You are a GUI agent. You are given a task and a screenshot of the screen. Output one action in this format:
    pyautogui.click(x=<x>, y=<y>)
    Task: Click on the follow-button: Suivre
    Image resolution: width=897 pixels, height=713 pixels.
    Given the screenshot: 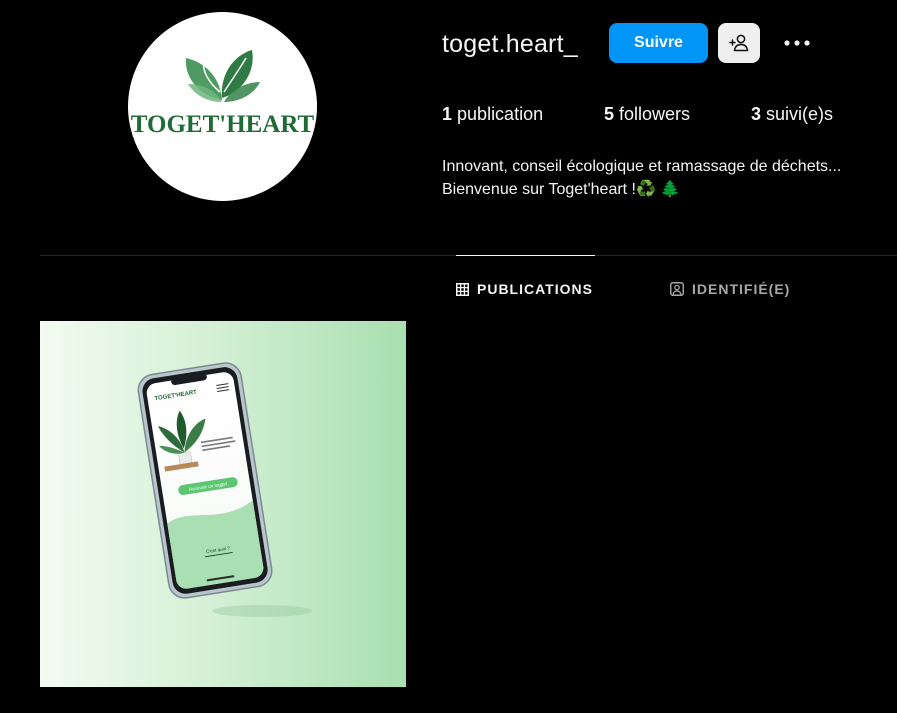 What is the action you would take?
    pyautogui.click(x=658, y=43)
    